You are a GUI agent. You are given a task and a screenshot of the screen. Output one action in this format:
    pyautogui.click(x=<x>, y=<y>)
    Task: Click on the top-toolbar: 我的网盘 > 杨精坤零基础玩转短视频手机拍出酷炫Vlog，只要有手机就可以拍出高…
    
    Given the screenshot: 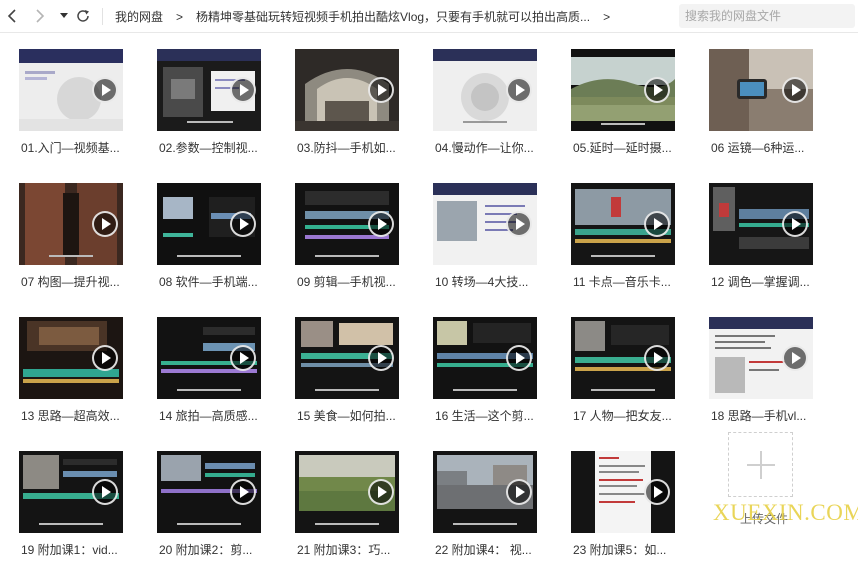 What is the action you would take?
    pyautogui.click(x=429, y=16)
    